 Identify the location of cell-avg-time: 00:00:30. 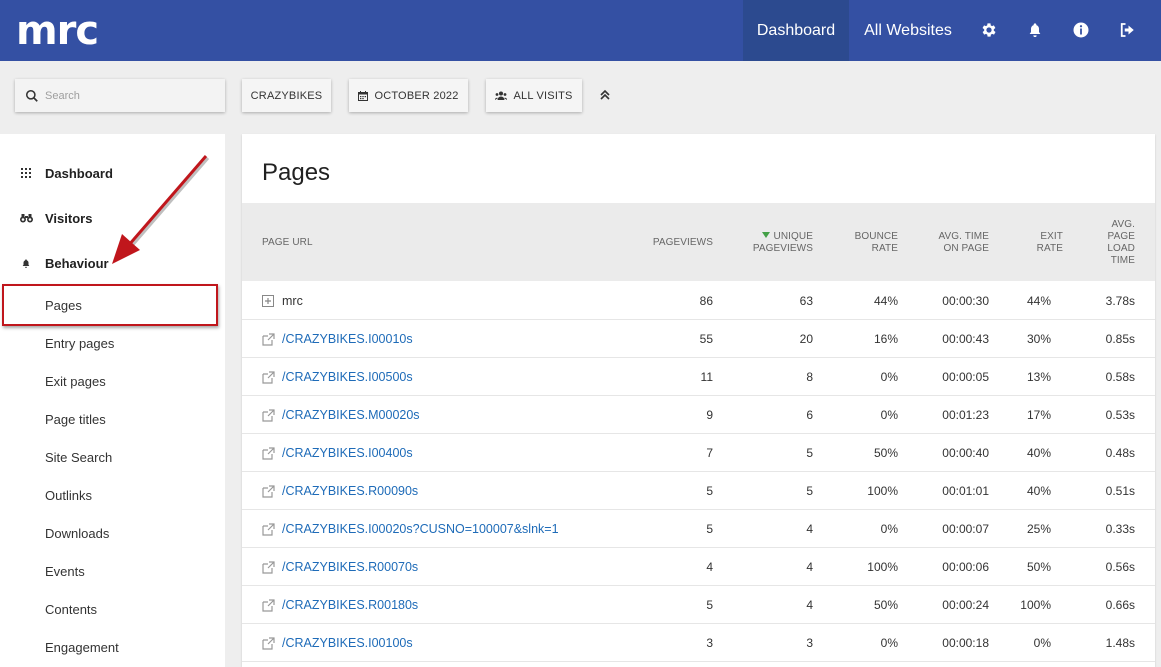
(965, 301).